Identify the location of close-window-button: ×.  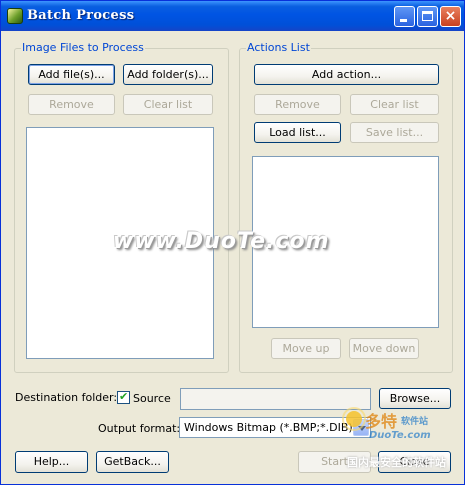
(450, 16).